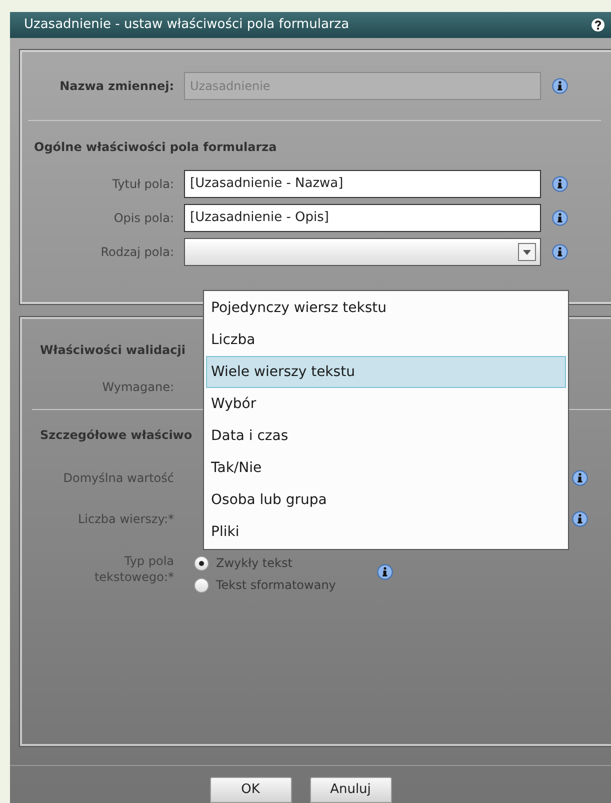 This screenshot has height=803, width=611. What do you see at coordinates (527, 251) in the screenshot?
I see `caret-icon` at bounding box center [527, 251].